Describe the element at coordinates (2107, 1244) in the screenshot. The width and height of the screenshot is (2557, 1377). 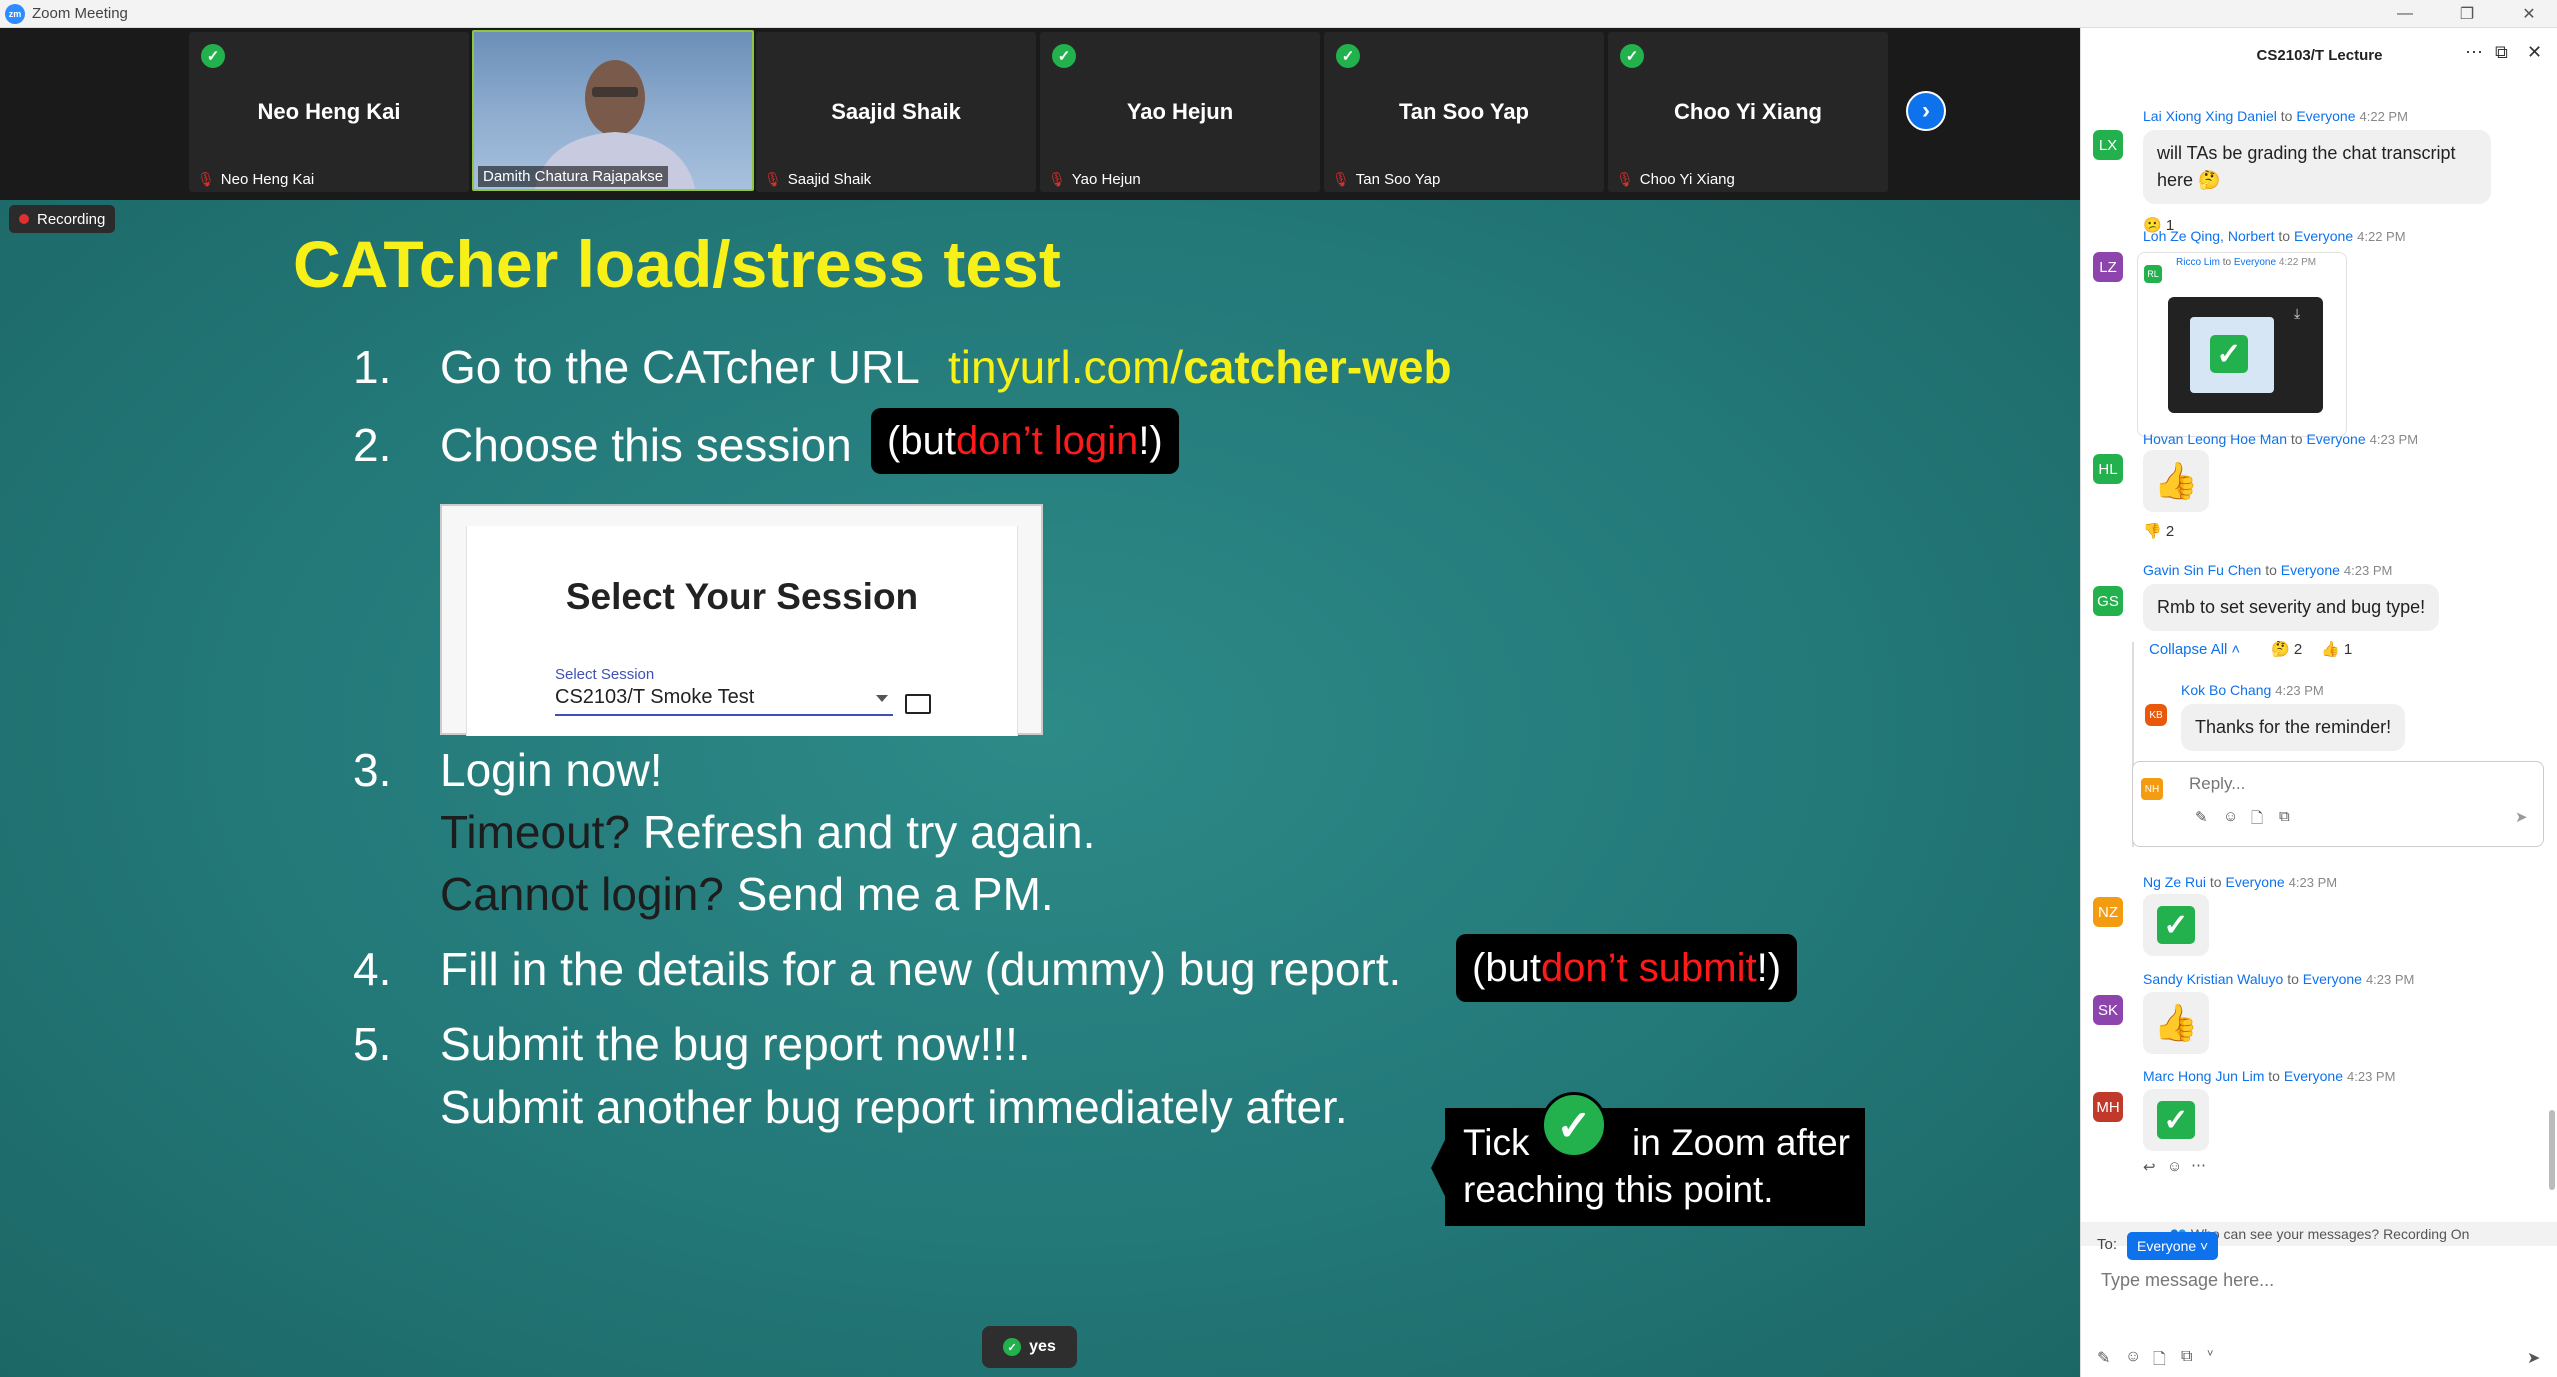
I see `to-label: To:` at that location.